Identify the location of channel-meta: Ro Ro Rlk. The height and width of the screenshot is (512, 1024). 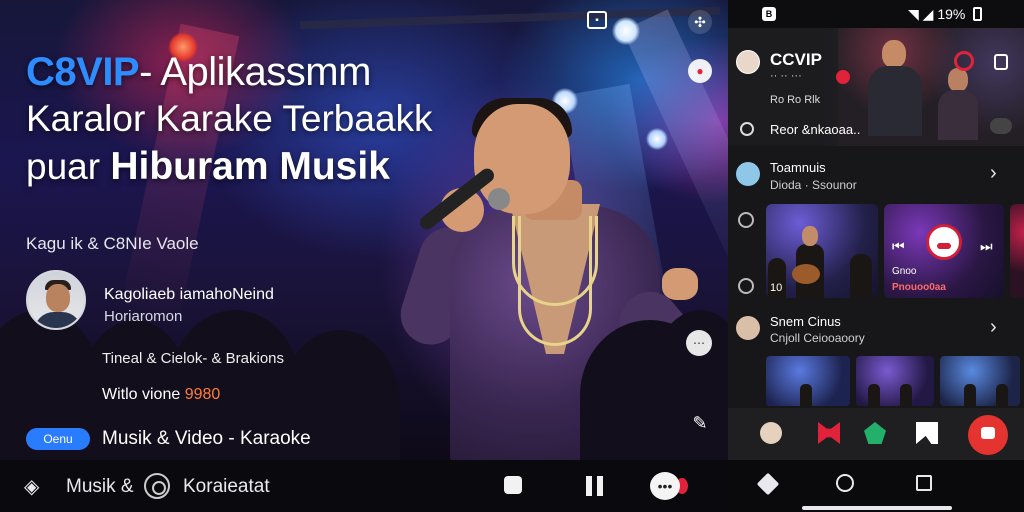
(795, 100).